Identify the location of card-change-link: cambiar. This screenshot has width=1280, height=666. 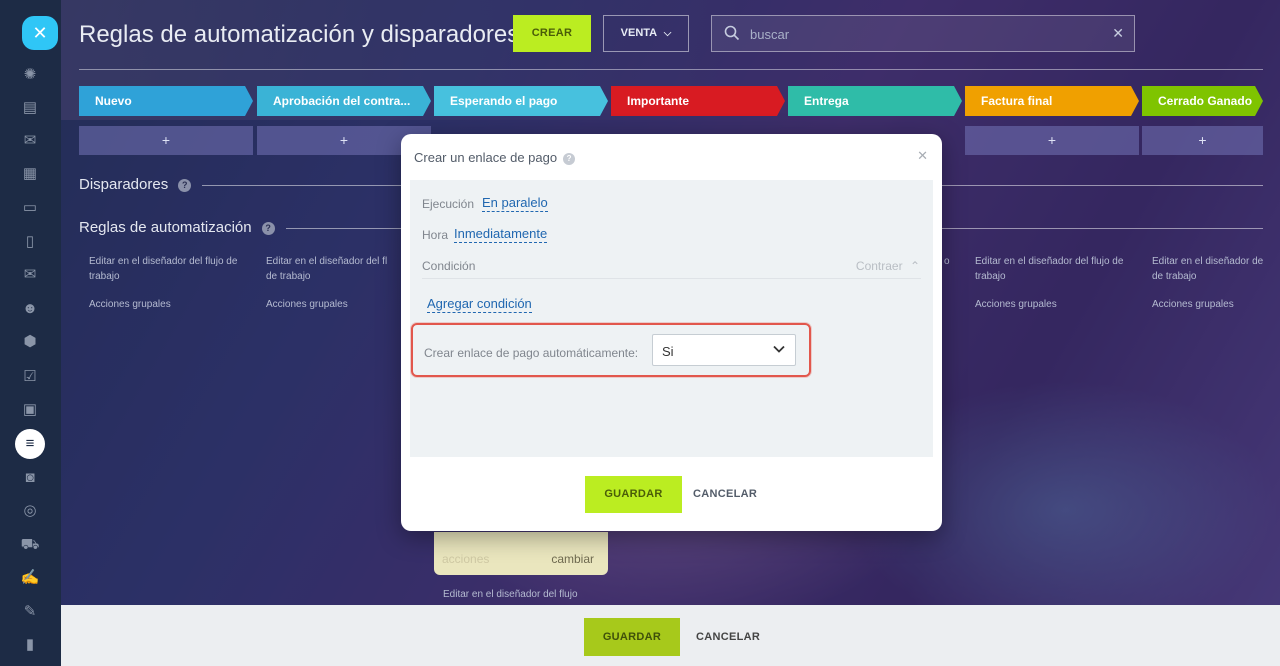
(572, 559).